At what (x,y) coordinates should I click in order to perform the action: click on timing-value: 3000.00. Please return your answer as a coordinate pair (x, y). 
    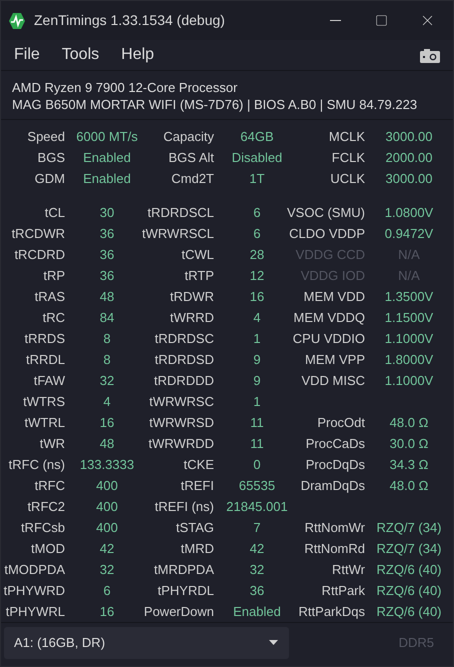
    Looking at the image, I should click on (409, 178).